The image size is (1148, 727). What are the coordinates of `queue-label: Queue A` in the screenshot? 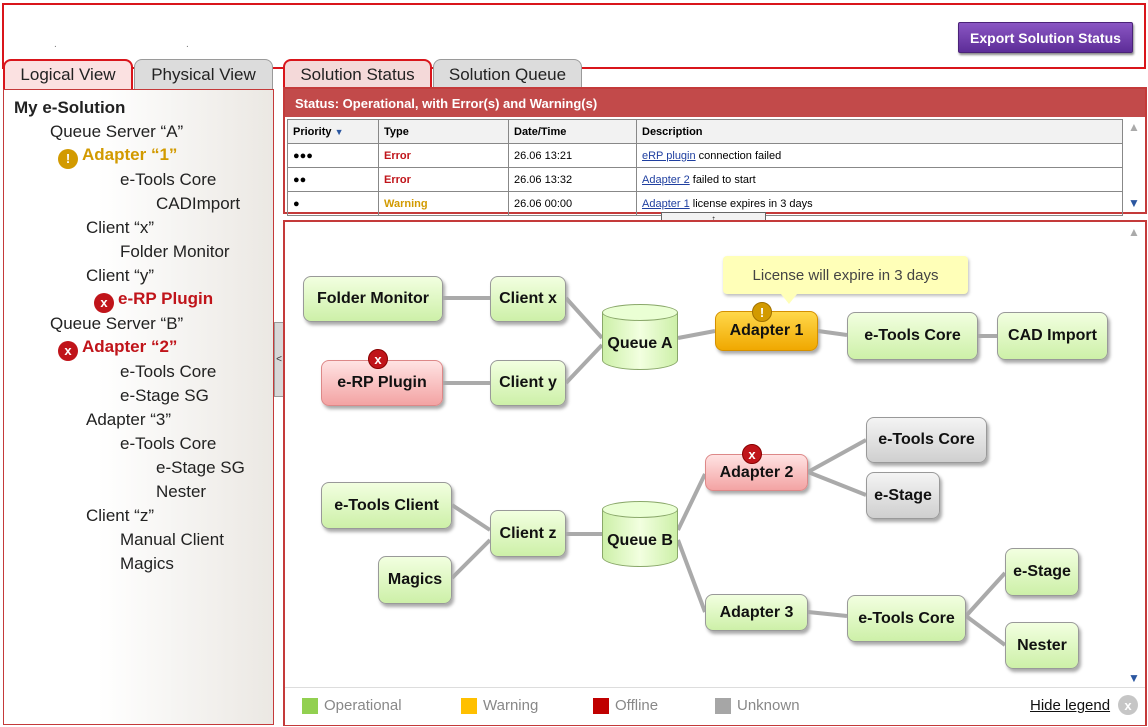 It's located at (640, 343).